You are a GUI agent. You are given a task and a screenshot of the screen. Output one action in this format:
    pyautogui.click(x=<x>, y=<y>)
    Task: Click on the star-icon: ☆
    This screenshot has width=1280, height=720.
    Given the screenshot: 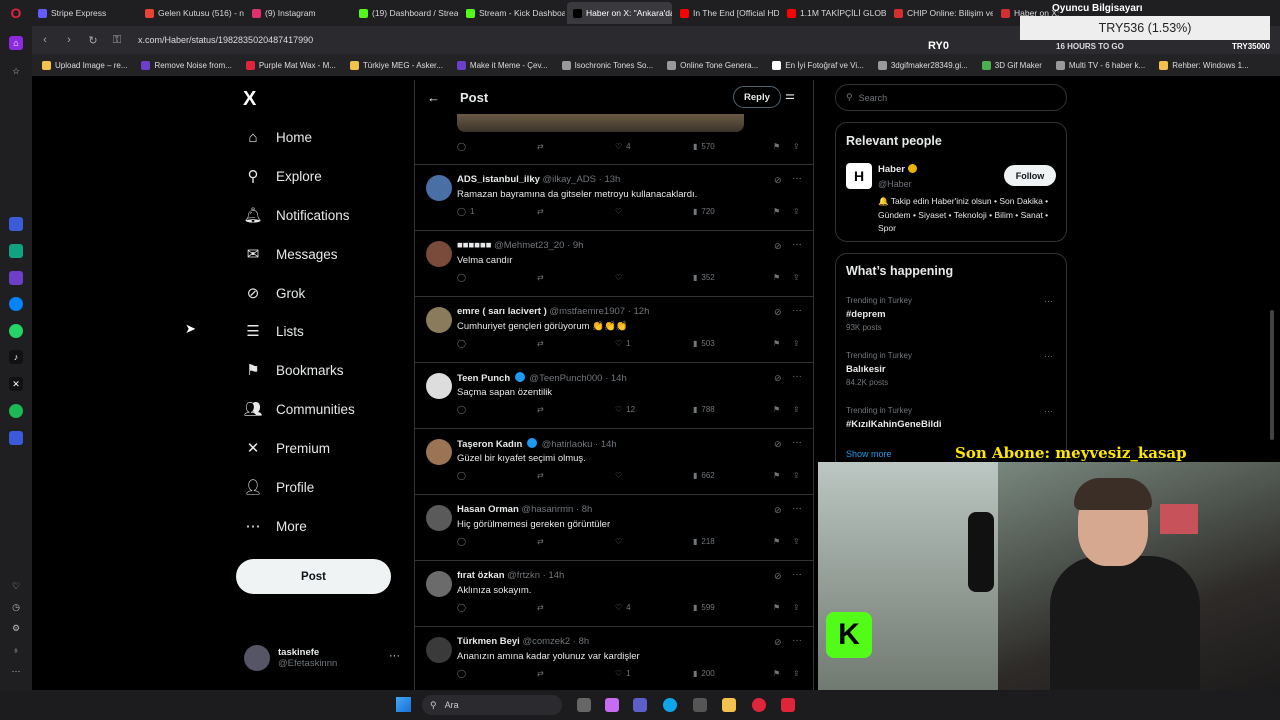 What is the action you would take?
    pyautogui.click(x=16, y=71)
    